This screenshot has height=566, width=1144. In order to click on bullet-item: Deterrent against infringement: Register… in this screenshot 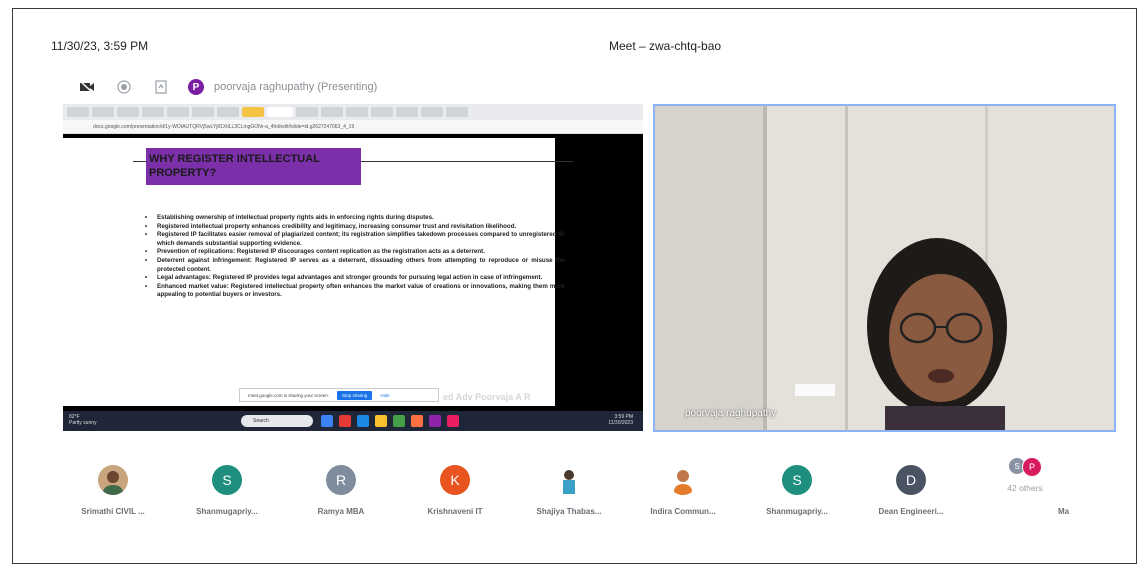, I will do `click(355, 265)`.